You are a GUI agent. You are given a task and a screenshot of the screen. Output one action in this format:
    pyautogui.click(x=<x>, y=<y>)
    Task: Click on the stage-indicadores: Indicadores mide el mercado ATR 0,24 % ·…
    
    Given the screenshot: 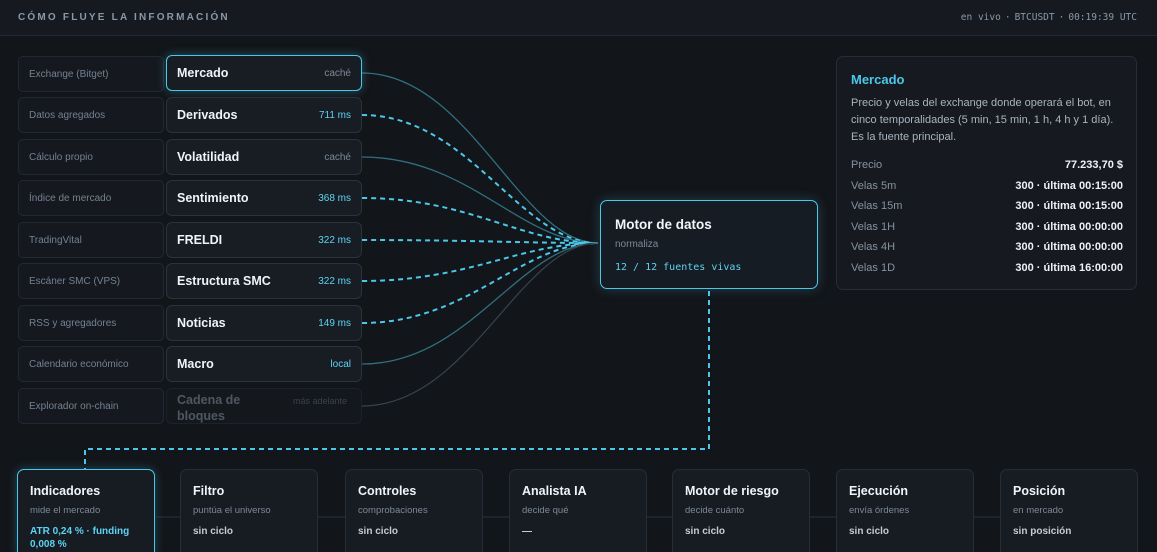 What is the action you would take?
    pyautogui.click(x=86, y=510)
    